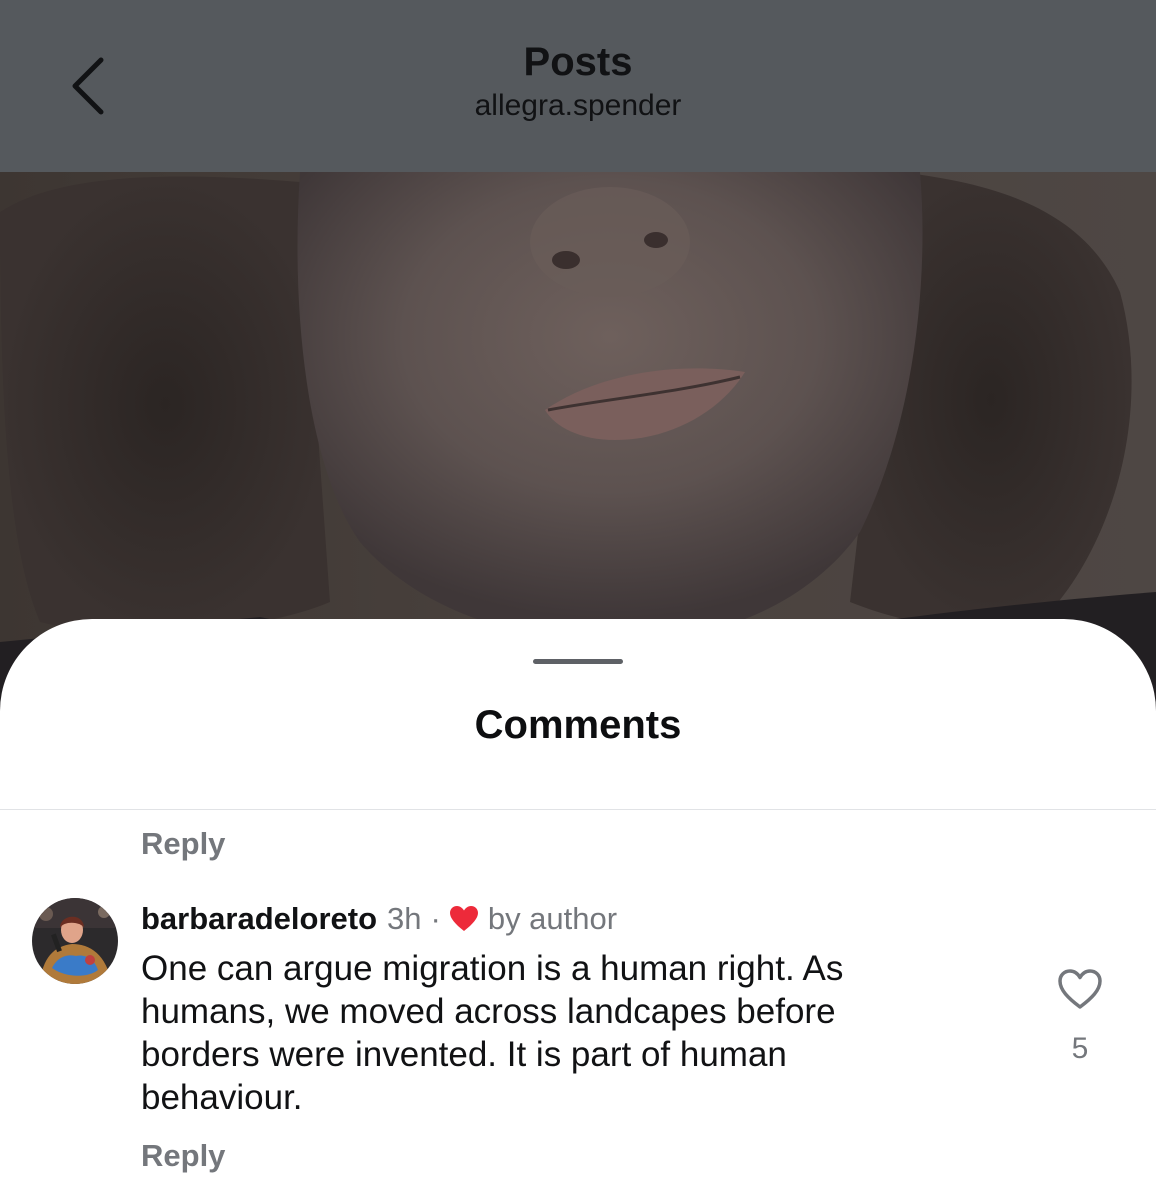 The height and width of the screenshot is (1200, 1156). I want to click on comment-timestamp: 3h, so click(404, 918).